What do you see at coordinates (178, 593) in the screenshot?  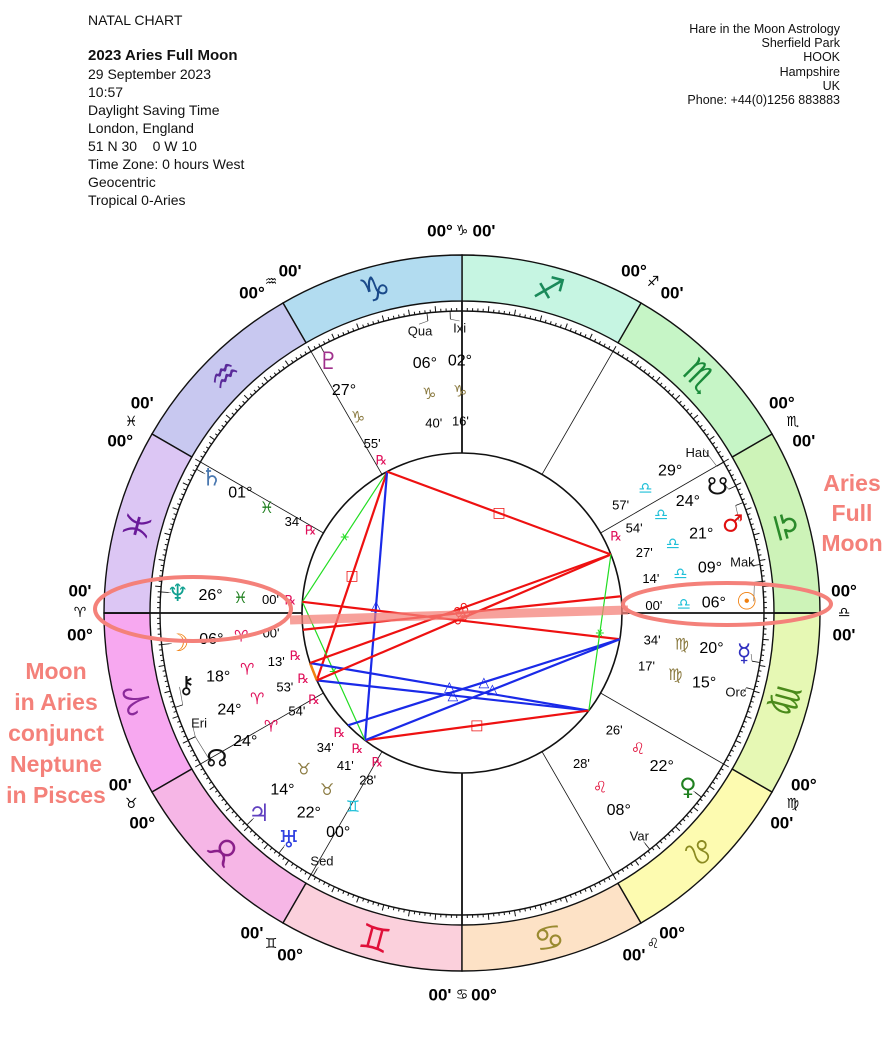 I see `neptune-icon: ♆` at bounding box center [178, 593].